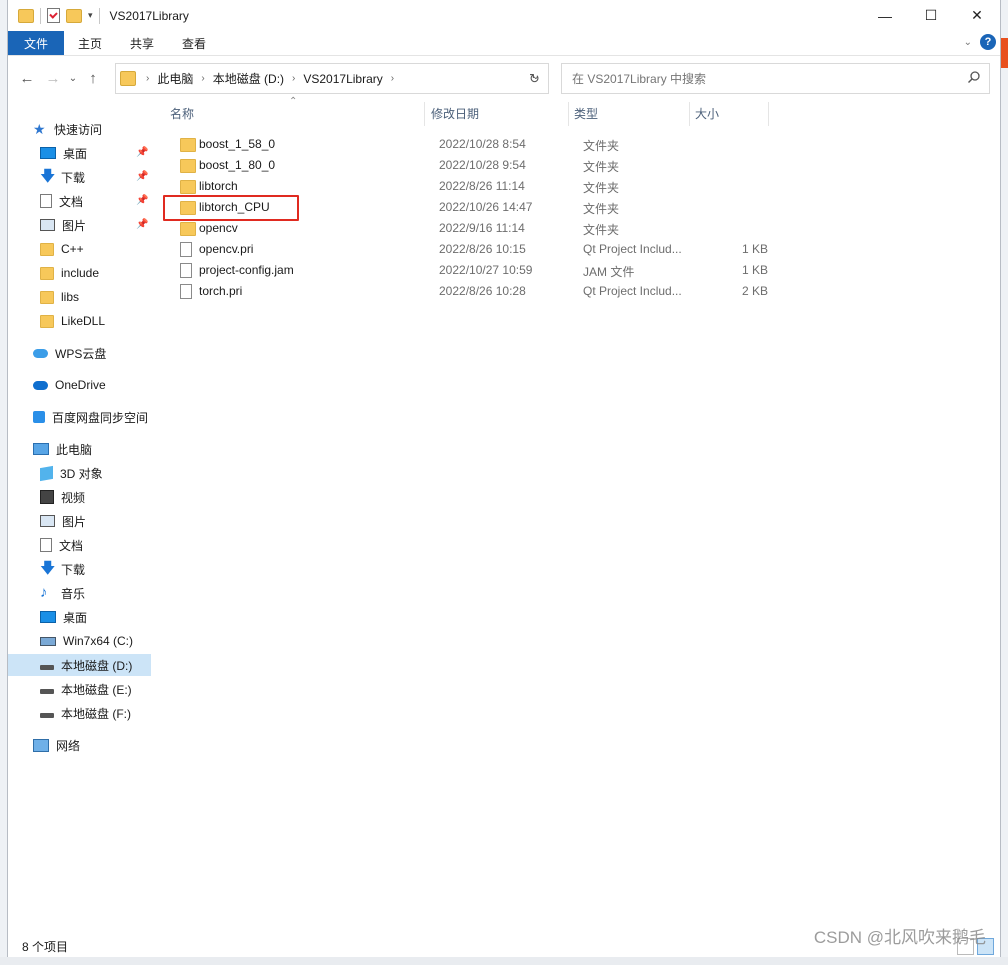  Describe the element at coordinates (93, 78) in the screenshot. I see `up-arrow-icon: ↑` at that location.